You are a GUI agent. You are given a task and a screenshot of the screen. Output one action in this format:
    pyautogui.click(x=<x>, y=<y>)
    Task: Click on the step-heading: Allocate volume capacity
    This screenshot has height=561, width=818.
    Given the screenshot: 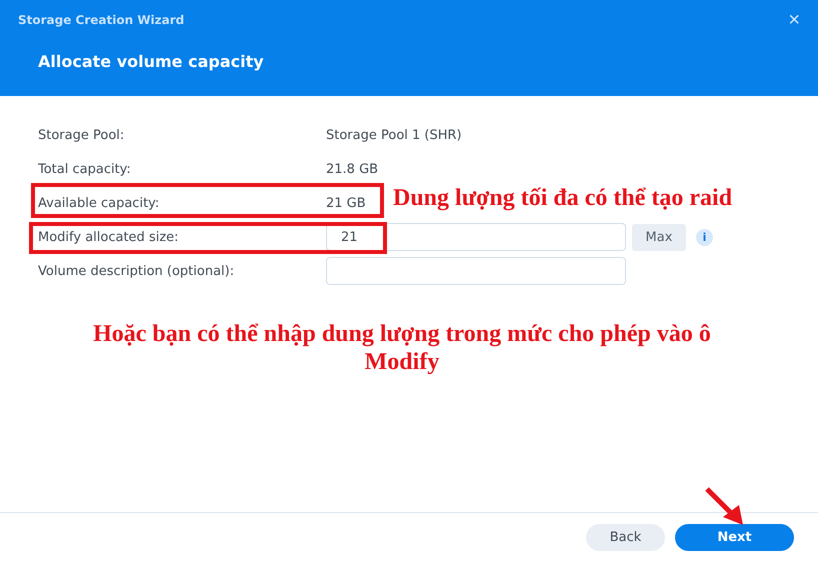 What is the action you would take?
    pyautogui.click(x=151, y=61)
    